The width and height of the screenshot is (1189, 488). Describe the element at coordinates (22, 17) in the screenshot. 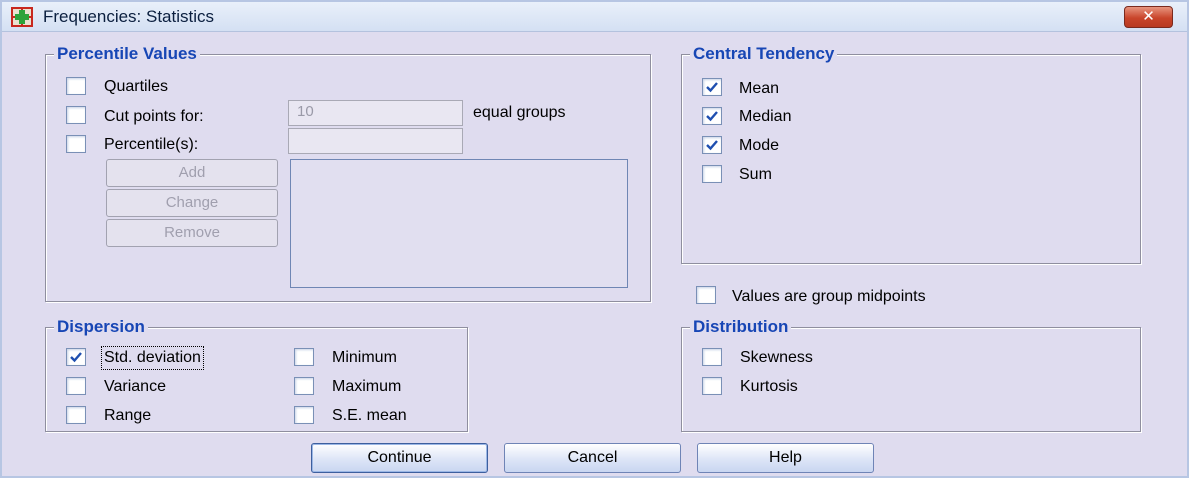

I see `spss-frequencies-icon` at that location.